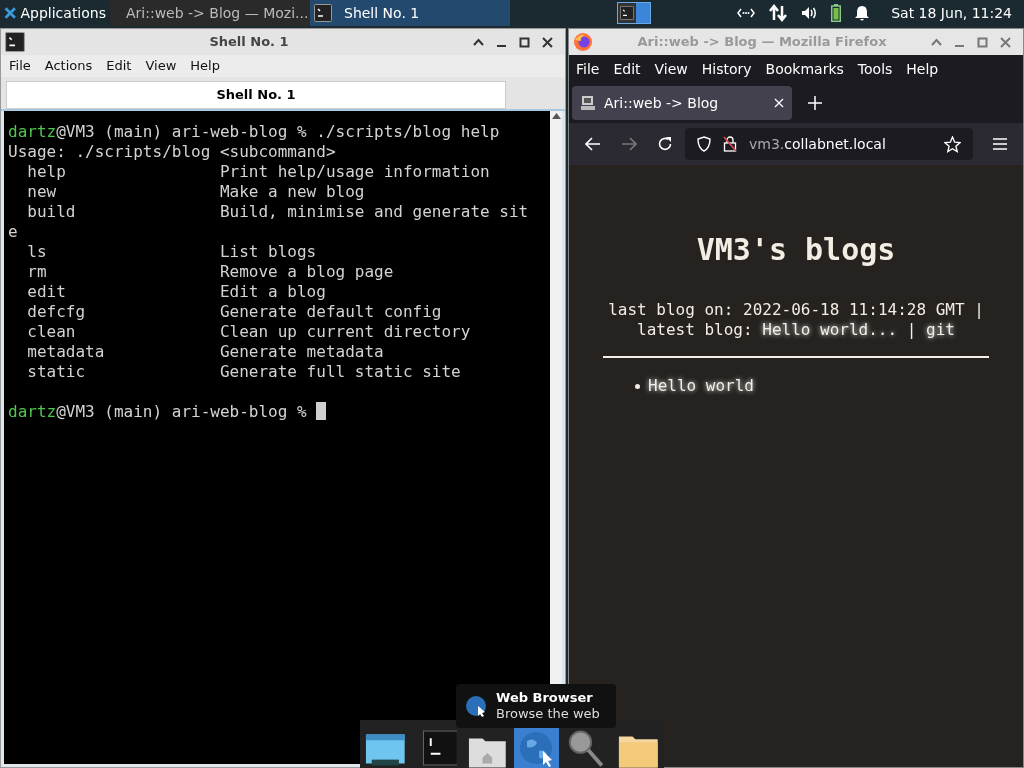 This screenshot has height=768, width=1024. What do you see at coordinates (172, 152) in the screenshot?
I see `output-line: Usage: ./scripts/blog <subcommand>` at bounding box center [172, 152].